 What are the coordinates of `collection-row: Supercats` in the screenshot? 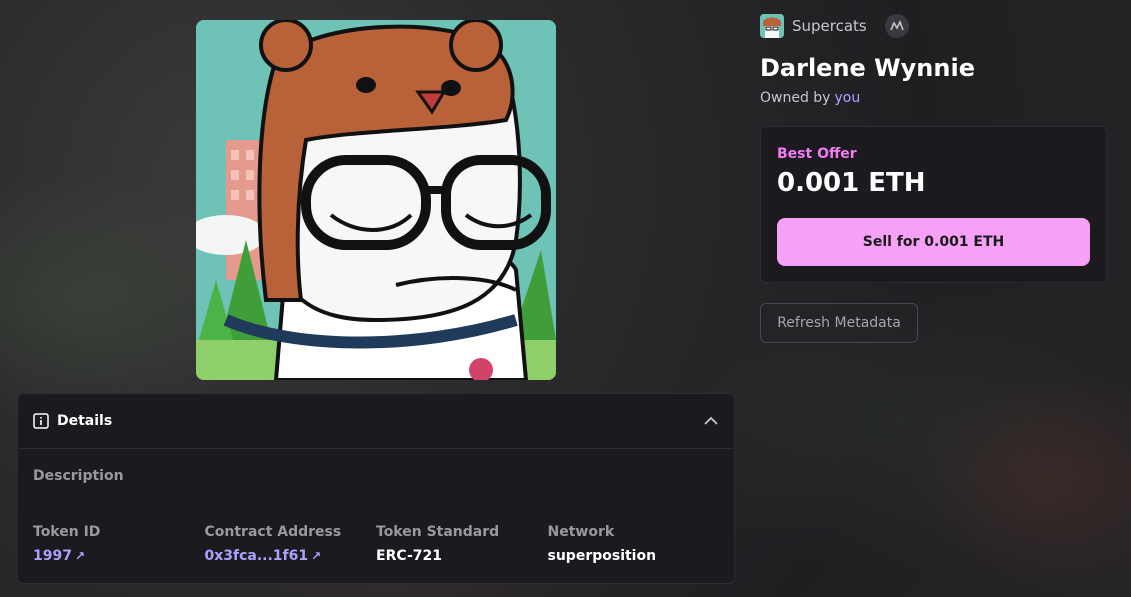 It's located at (834, 26).